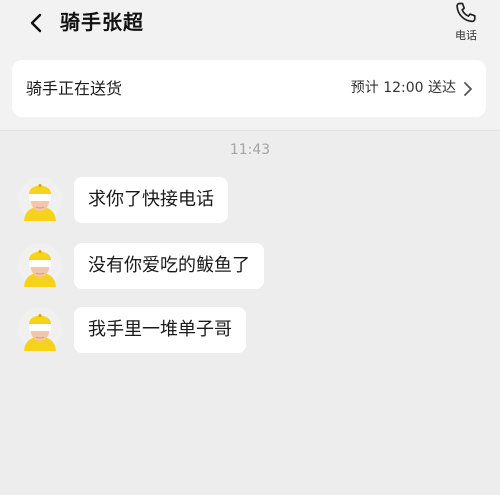 This screenshot has height=495, width=500. What do you see at coordinates (466, 35) in the screenshot?
I see `call-label: 电话` at bounding box center [466, 35].